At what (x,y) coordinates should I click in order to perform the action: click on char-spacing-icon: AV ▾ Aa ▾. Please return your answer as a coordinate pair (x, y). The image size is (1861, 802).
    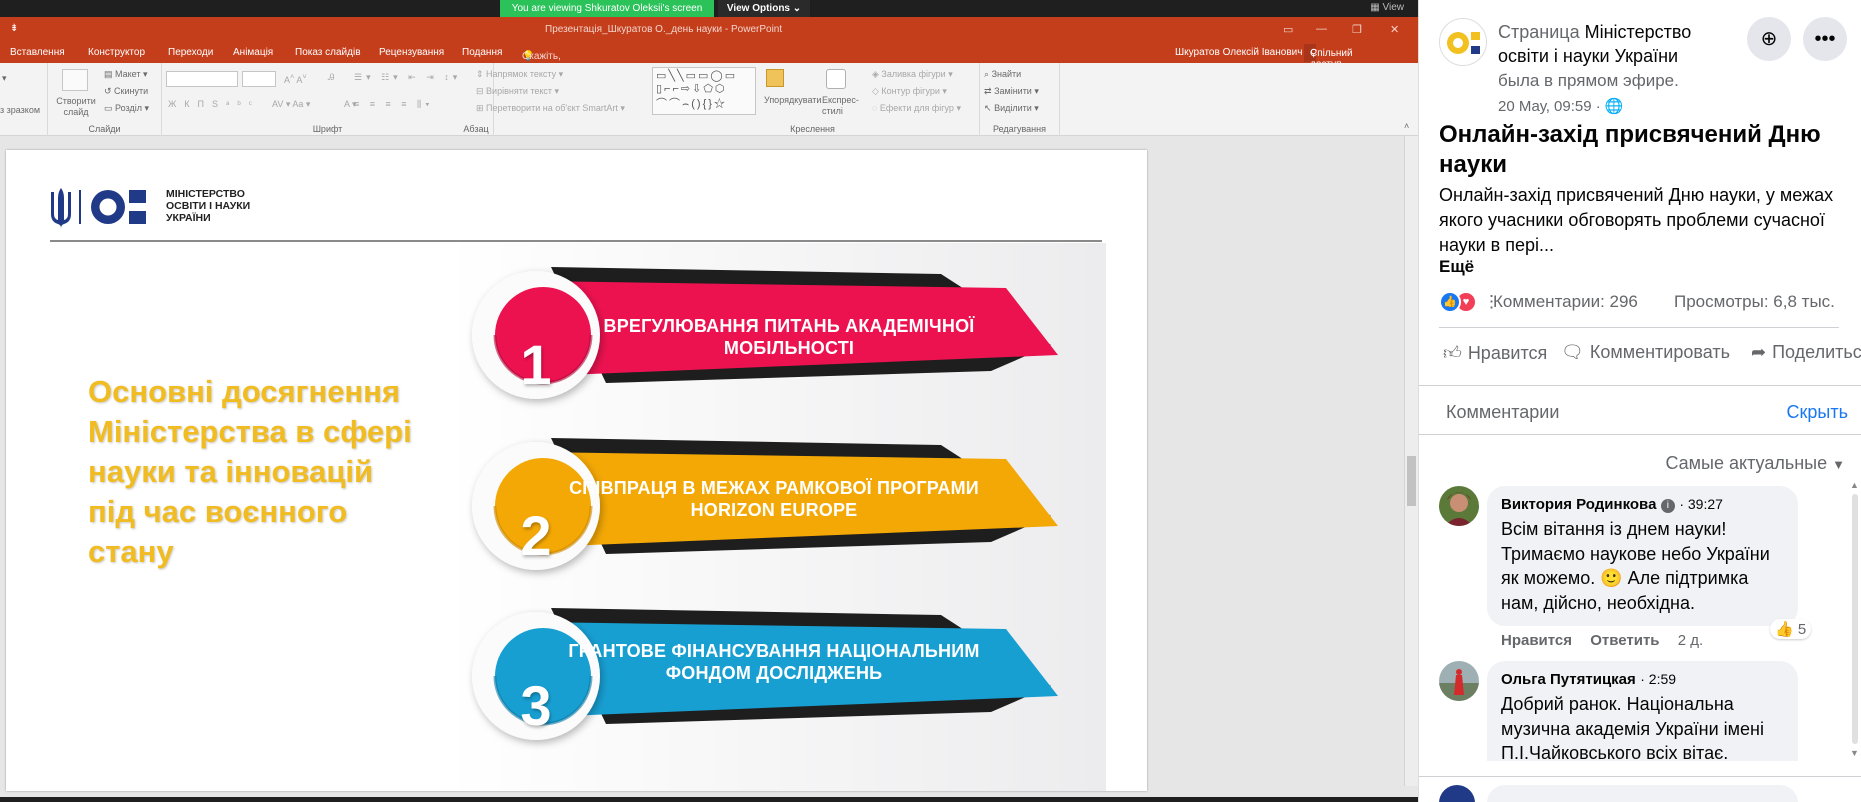
    Looking at the image, I should click on (291, 104).